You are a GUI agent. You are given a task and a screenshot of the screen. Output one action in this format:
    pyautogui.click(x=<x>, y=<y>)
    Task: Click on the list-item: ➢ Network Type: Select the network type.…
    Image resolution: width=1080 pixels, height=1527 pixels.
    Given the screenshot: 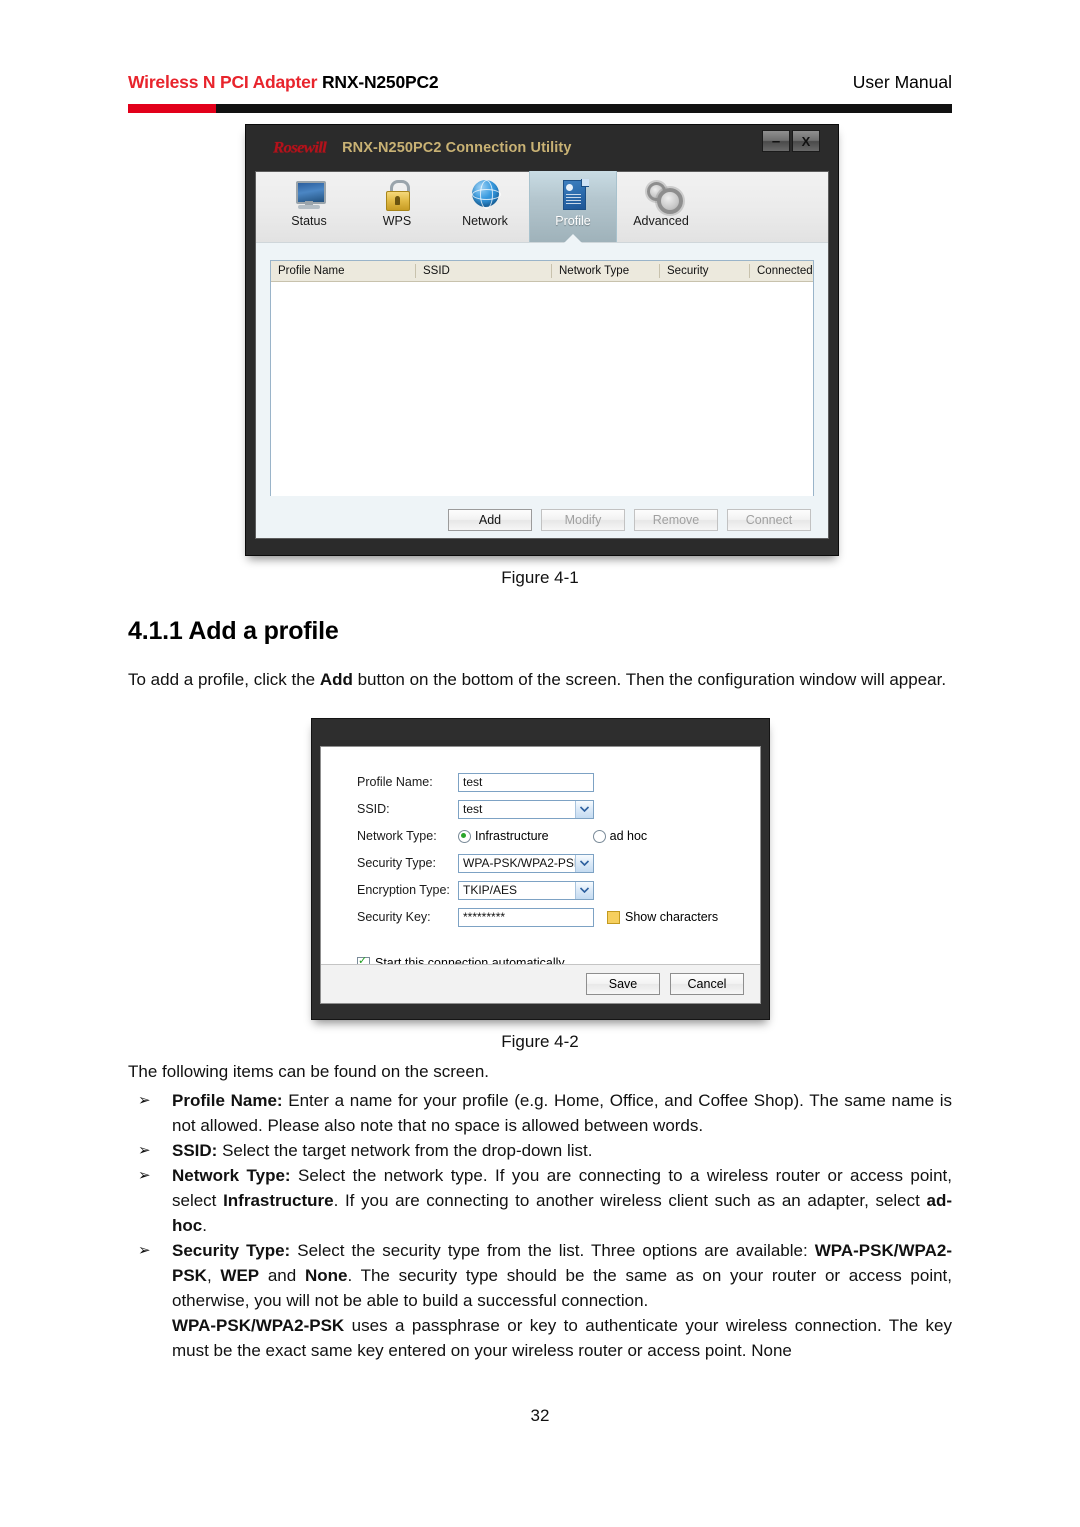 What is the action you would take?
    pyautogui.click(x=540, y=1200)
    